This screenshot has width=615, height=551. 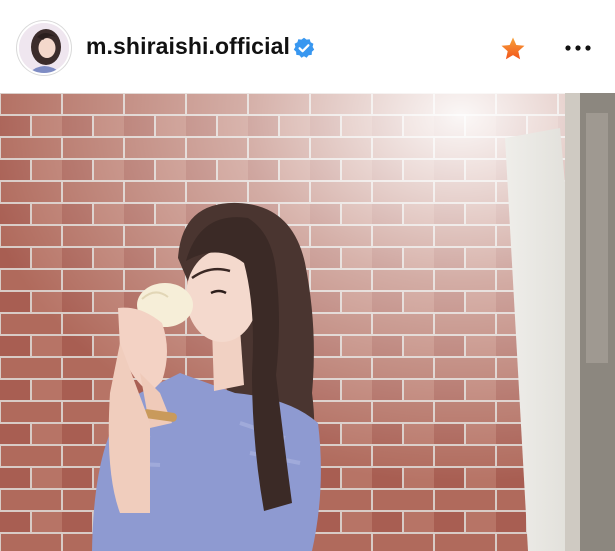 What do you see at coordinates (188, 46) in the screenshot?
I see `username: m.shiraishi.official` at bounding box center [188, 46].